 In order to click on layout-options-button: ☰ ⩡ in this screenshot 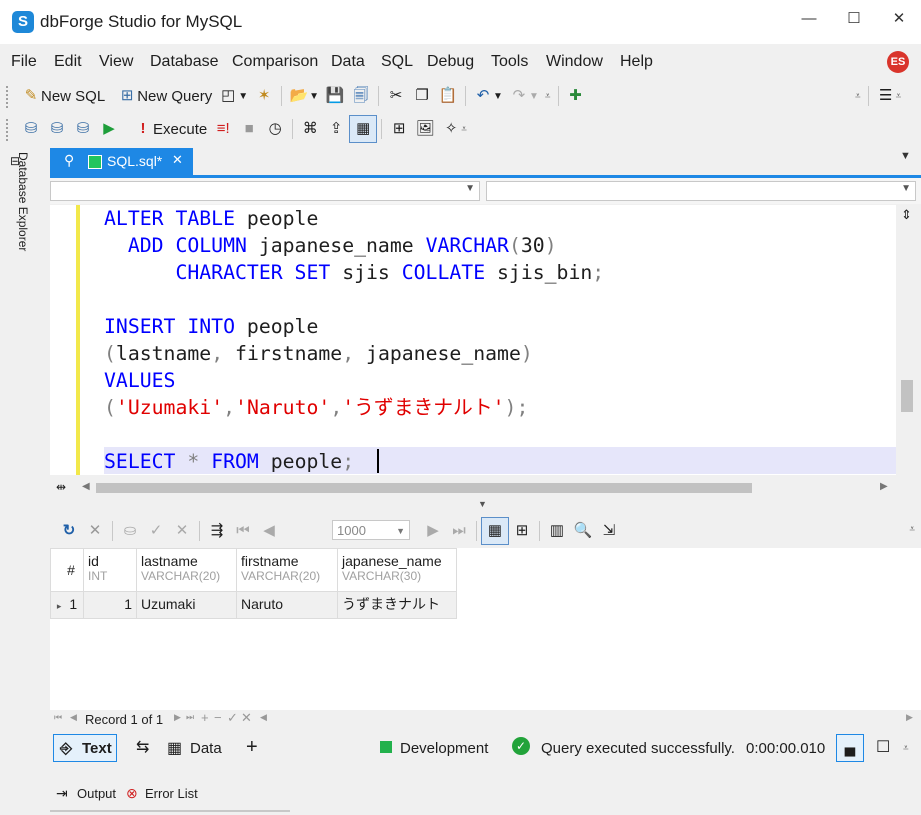, I will do `click(889, 96)`.